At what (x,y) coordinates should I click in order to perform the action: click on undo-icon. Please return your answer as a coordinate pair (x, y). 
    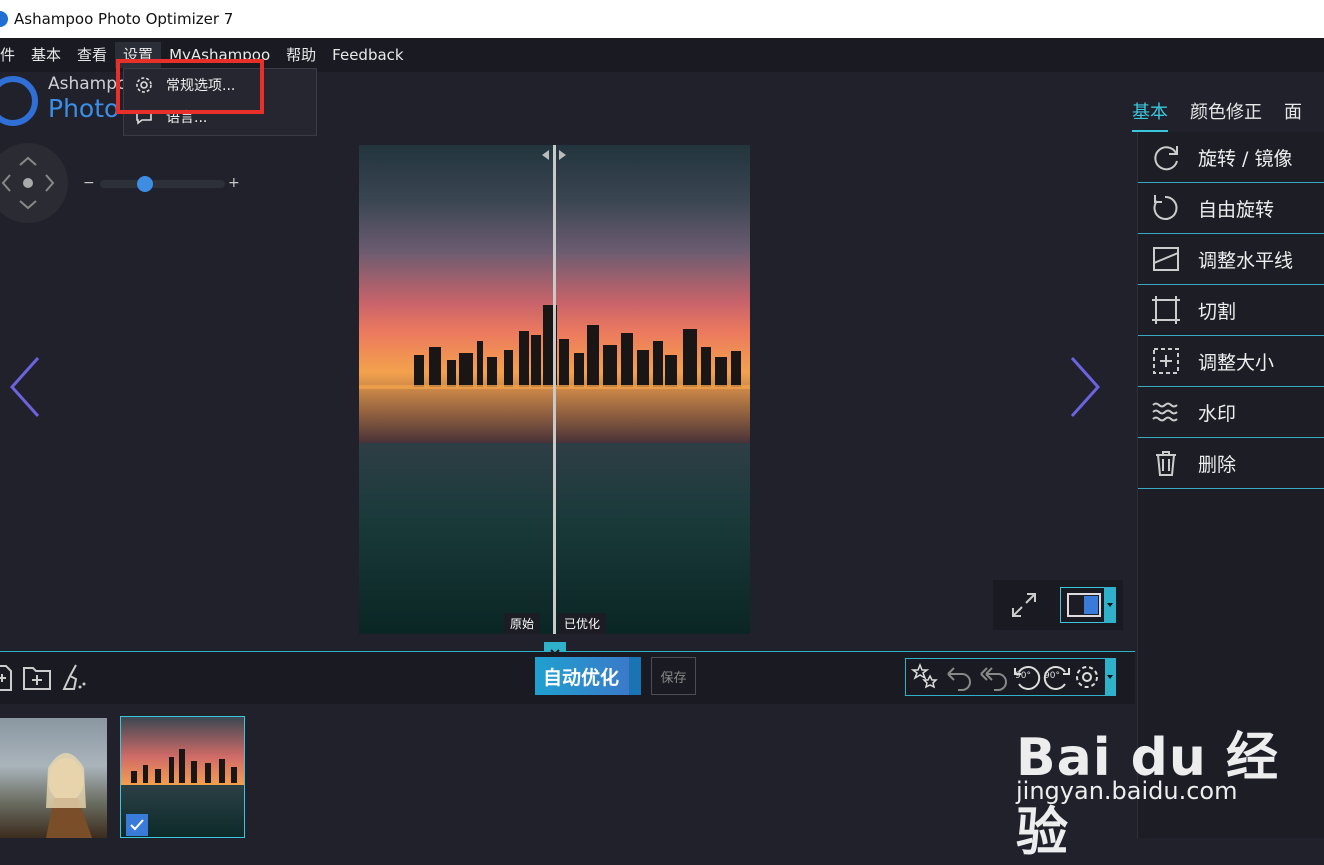
    Looking at the image, I should click on (959, 677).